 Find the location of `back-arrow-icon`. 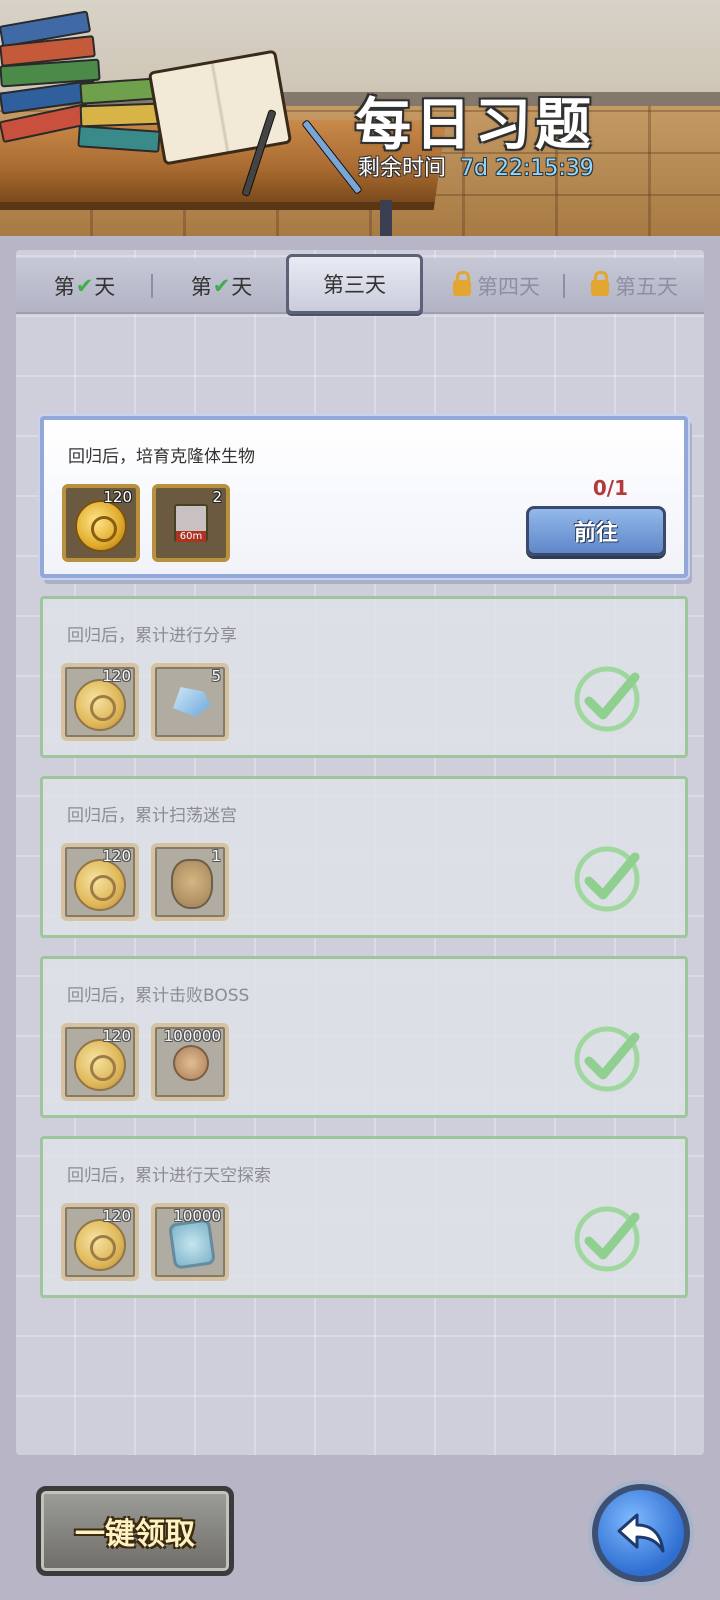

back-arrow-icon is located at coordinates (641, 1533).